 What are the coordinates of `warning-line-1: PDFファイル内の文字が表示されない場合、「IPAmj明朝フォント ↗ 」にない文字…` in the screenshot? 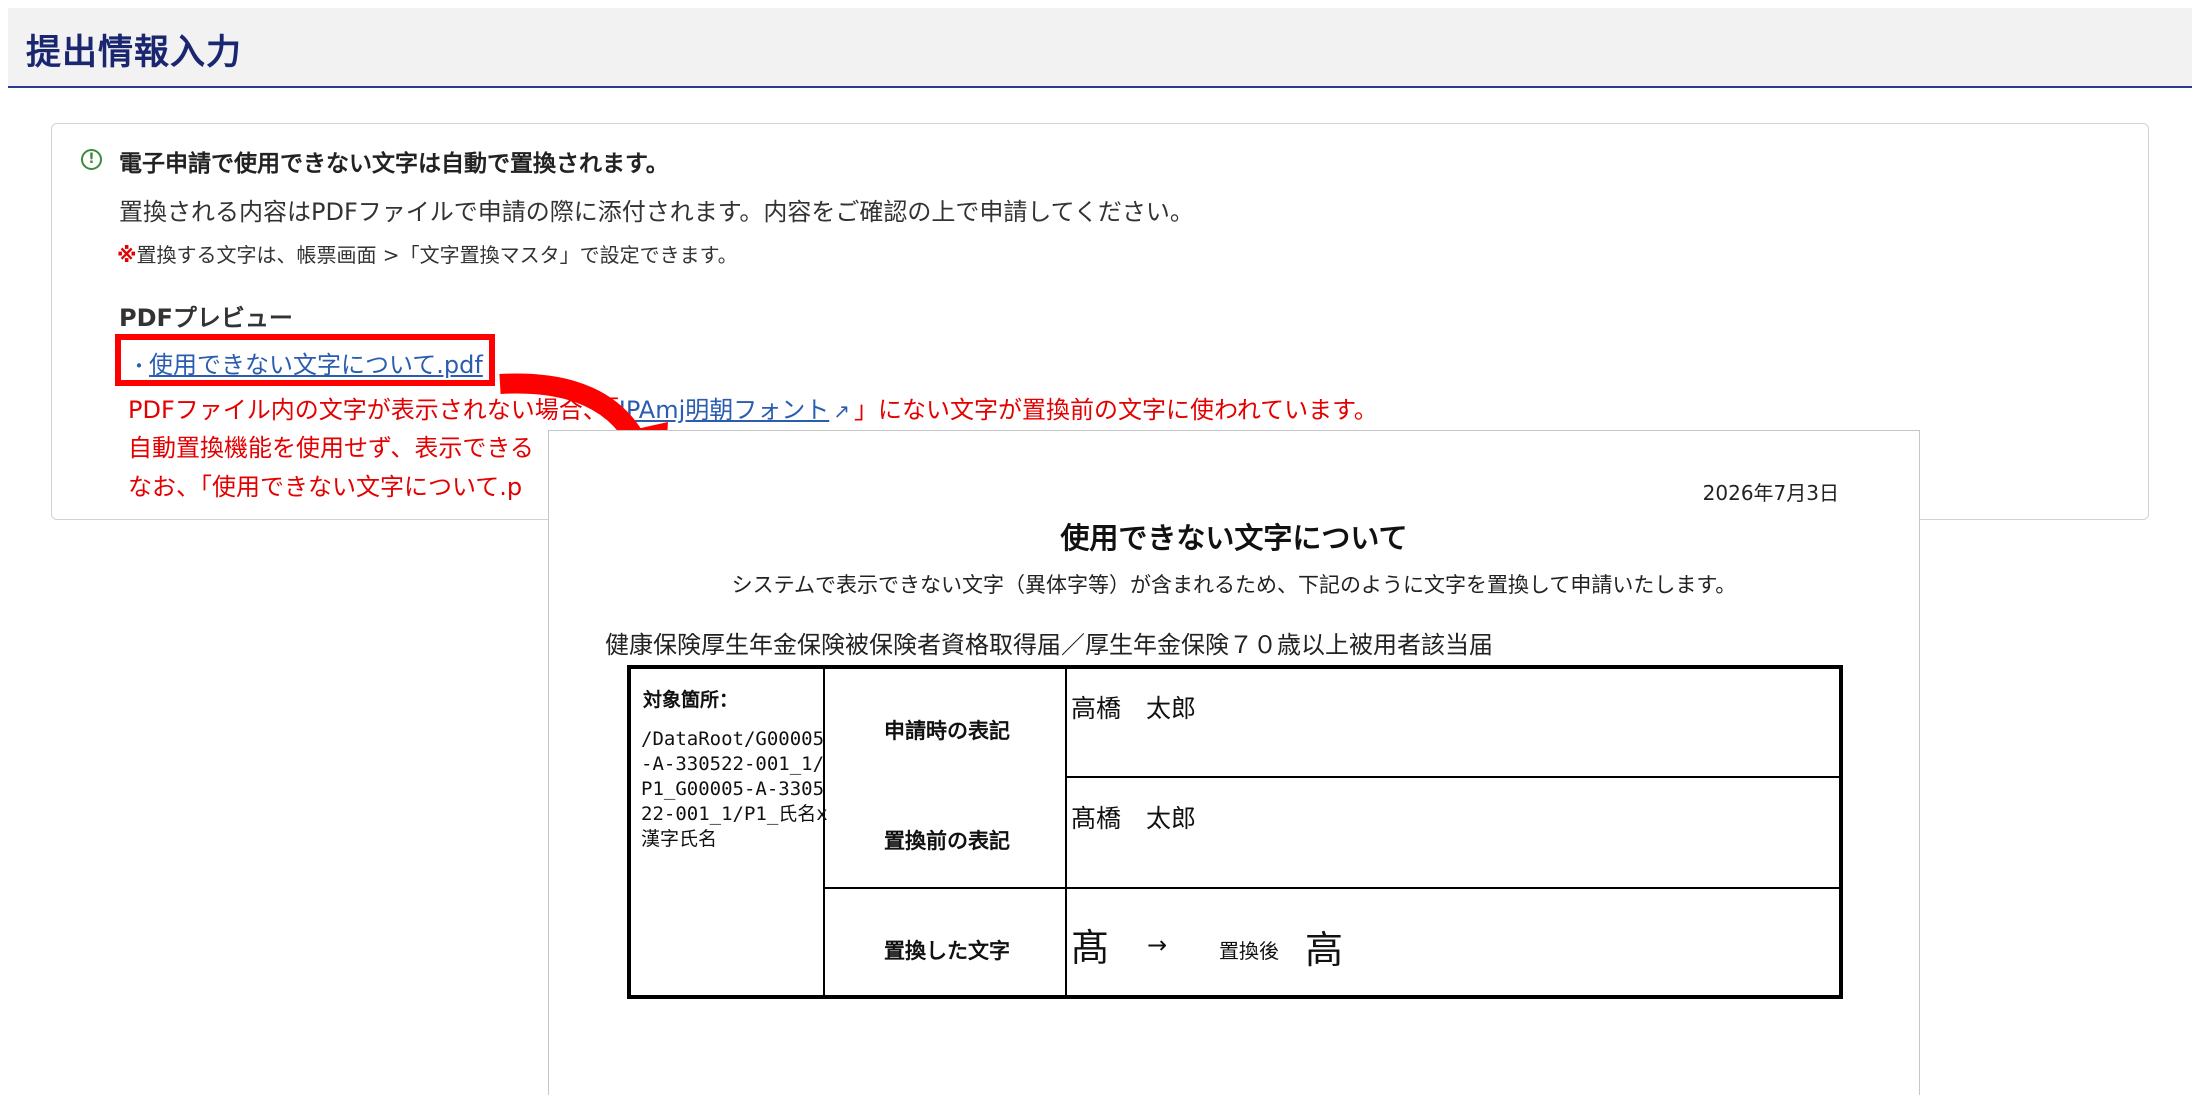 It's located at (753, 407).